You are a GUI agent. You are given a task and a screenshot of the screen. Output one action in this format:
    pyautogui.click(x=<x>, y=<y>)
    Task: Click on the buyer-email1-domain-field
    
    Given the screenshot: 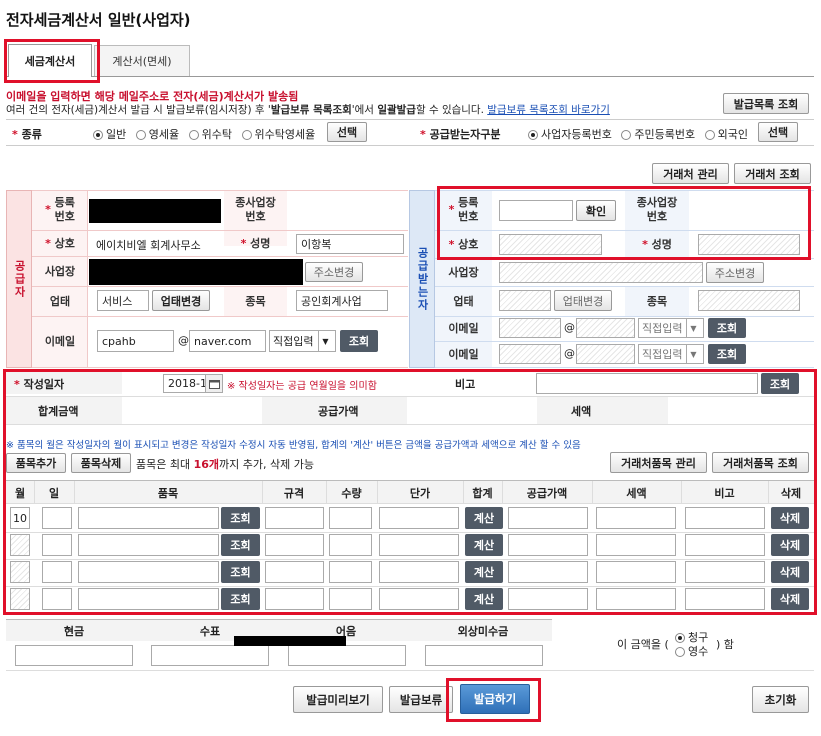 What is the action you would take?
    pyautogui.click(x=605, y=328)
    